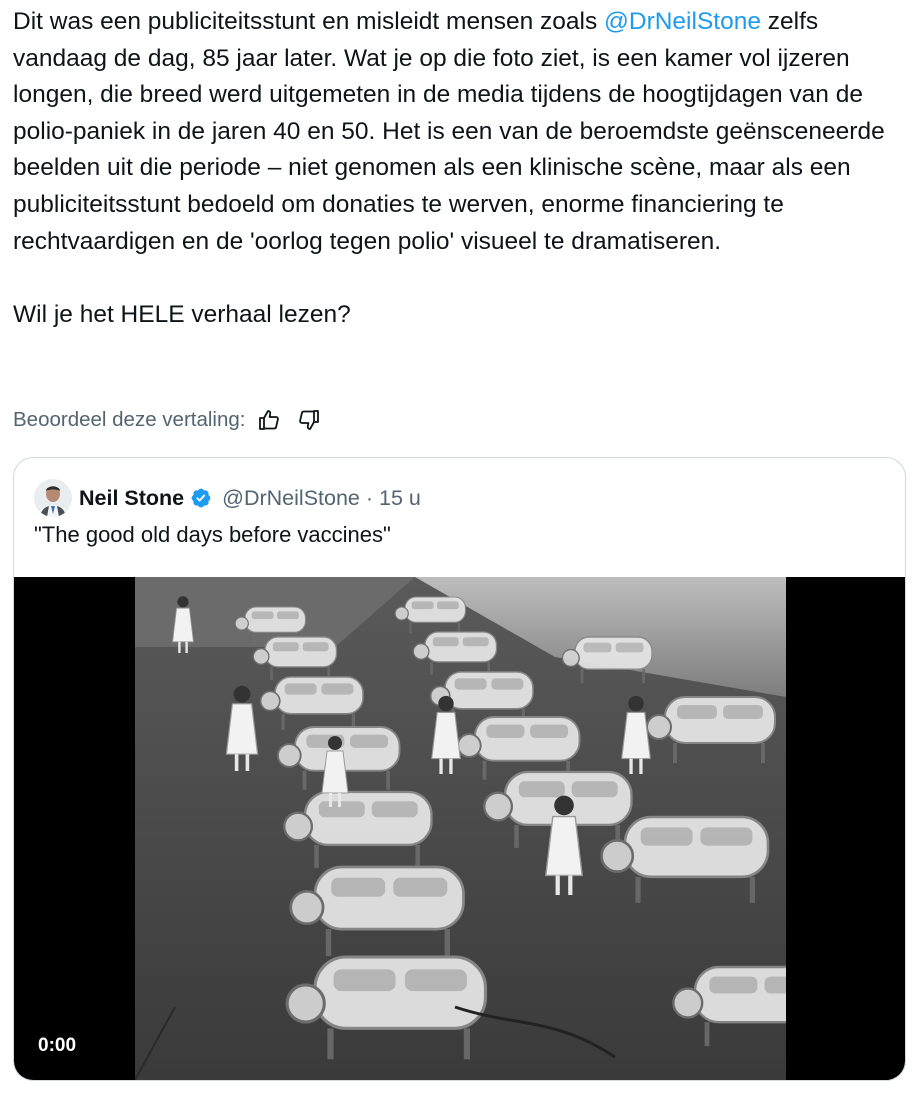  What do you see at coordinates (321, 498) in the screenshot?
I see `author-handle-time: @DrNeilStone · 15 u` at bounding box center [321, 498].